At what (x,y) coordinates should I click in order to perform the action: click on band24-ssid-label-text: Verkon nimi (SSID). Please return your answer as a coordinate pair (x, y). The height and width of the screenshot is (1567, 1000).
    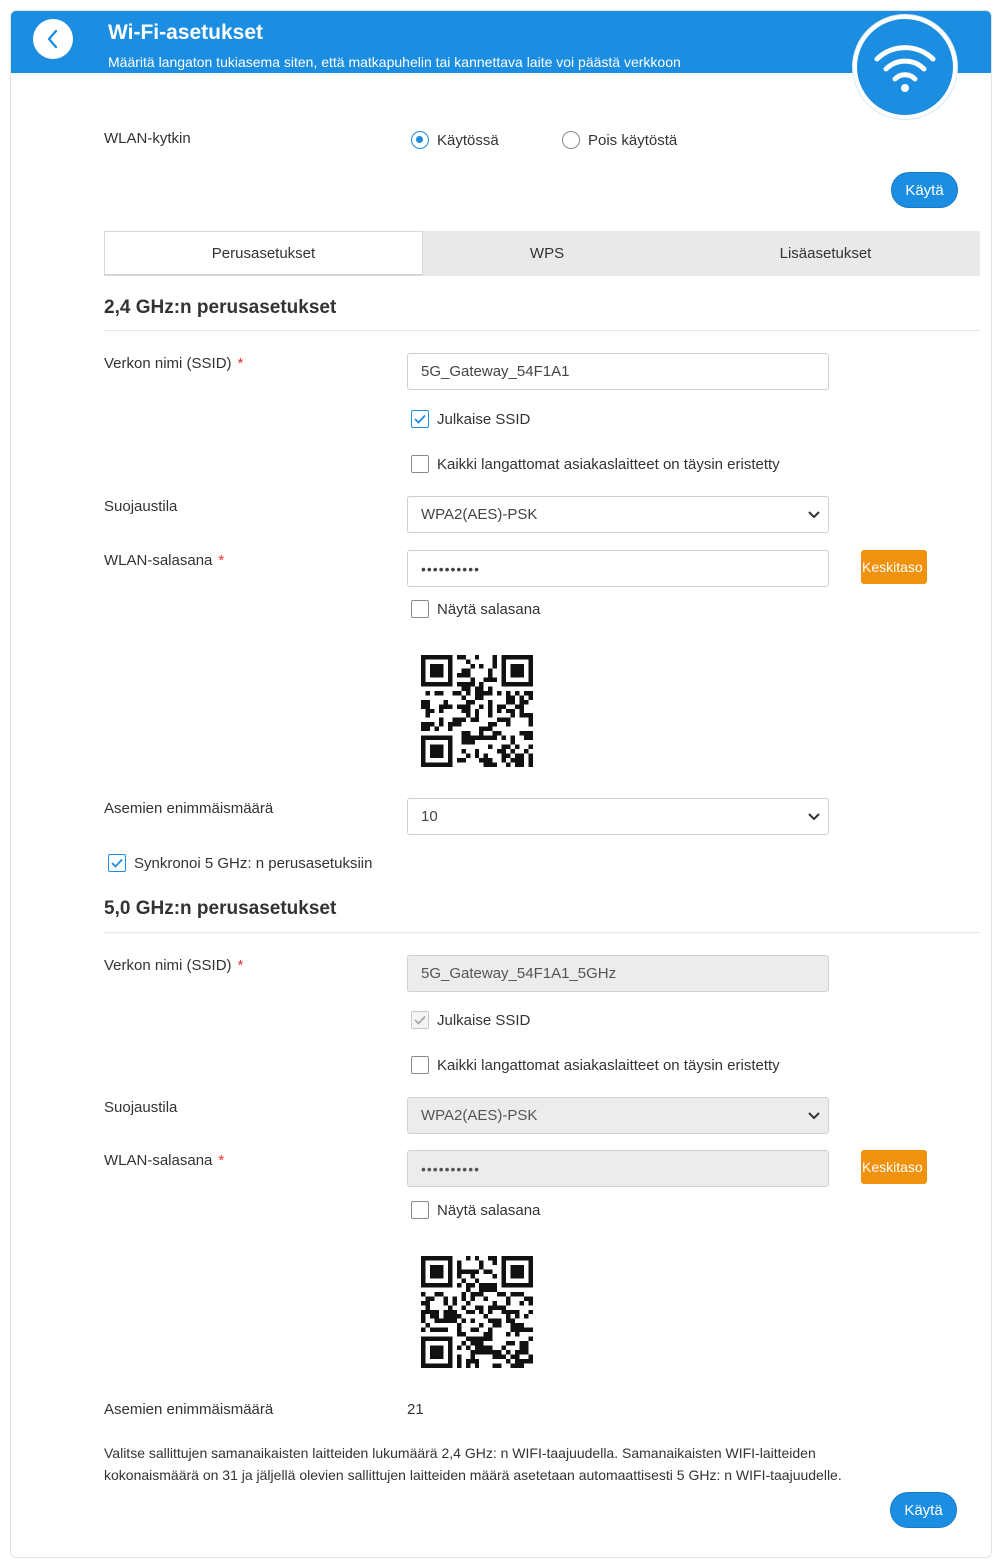
    Looking at the image, I should click on (168, 363).